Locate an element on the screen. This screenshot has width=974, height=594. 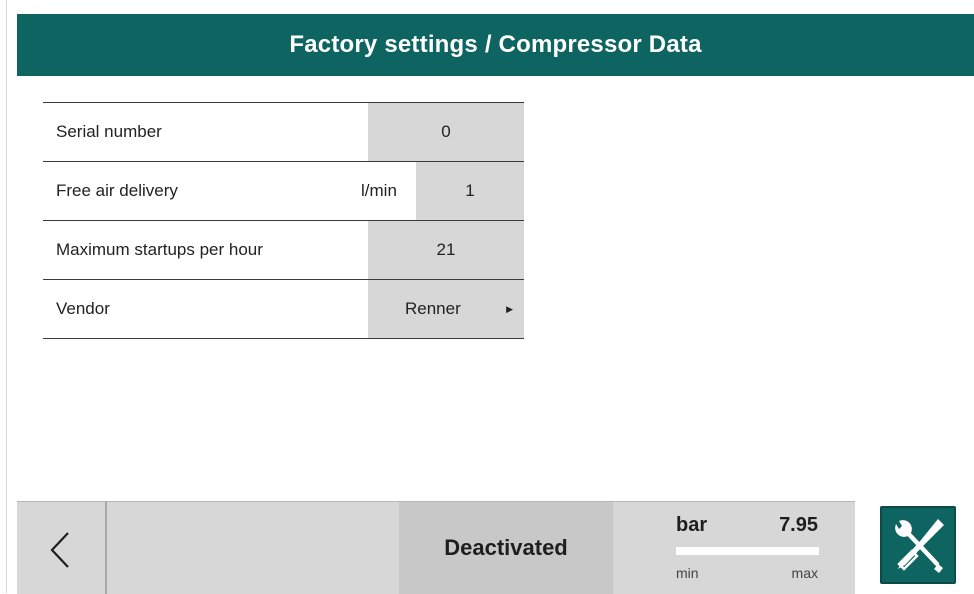
vendor-selected-value: Renner is located at coordinates (433, 308).